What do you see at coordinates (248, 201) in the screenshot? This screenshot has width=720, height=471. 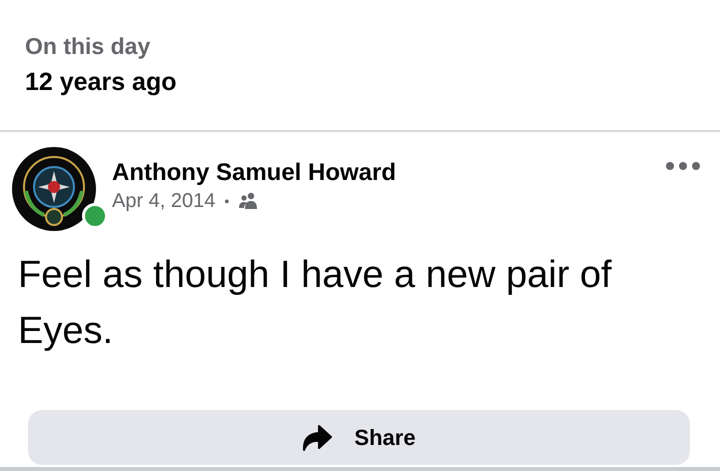 I see `friends-icon` at bounding box center [248, 201].